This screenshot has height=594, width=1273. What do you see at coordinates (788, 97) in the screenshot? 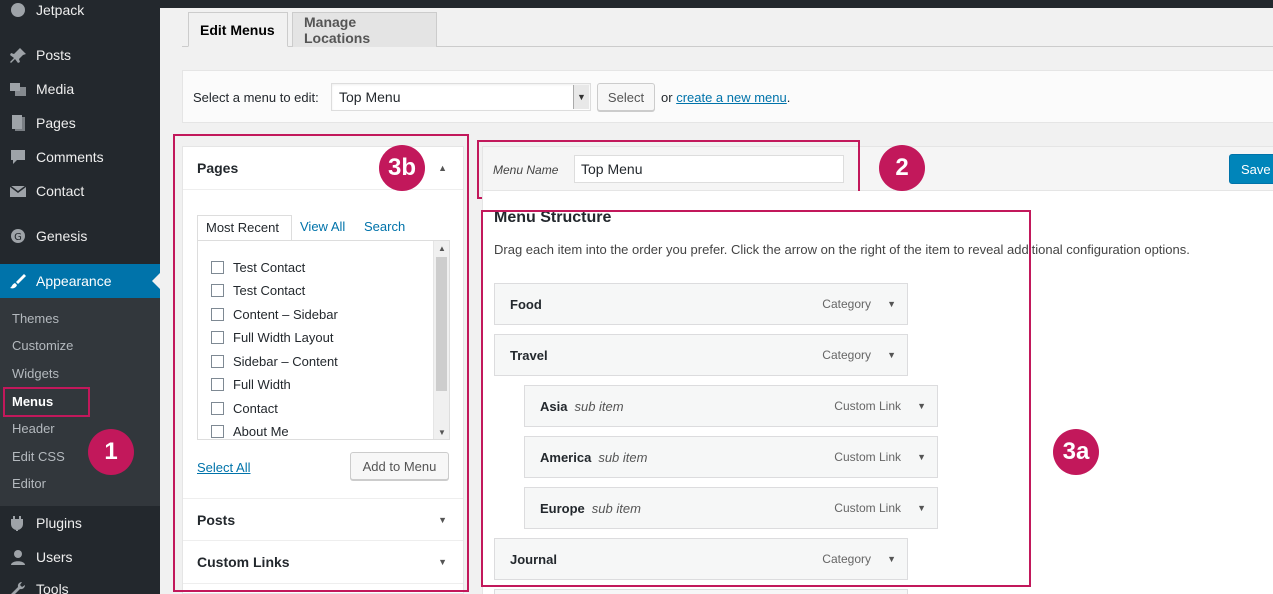
I see `create-link-period: .` at bounding box center [788, 97].